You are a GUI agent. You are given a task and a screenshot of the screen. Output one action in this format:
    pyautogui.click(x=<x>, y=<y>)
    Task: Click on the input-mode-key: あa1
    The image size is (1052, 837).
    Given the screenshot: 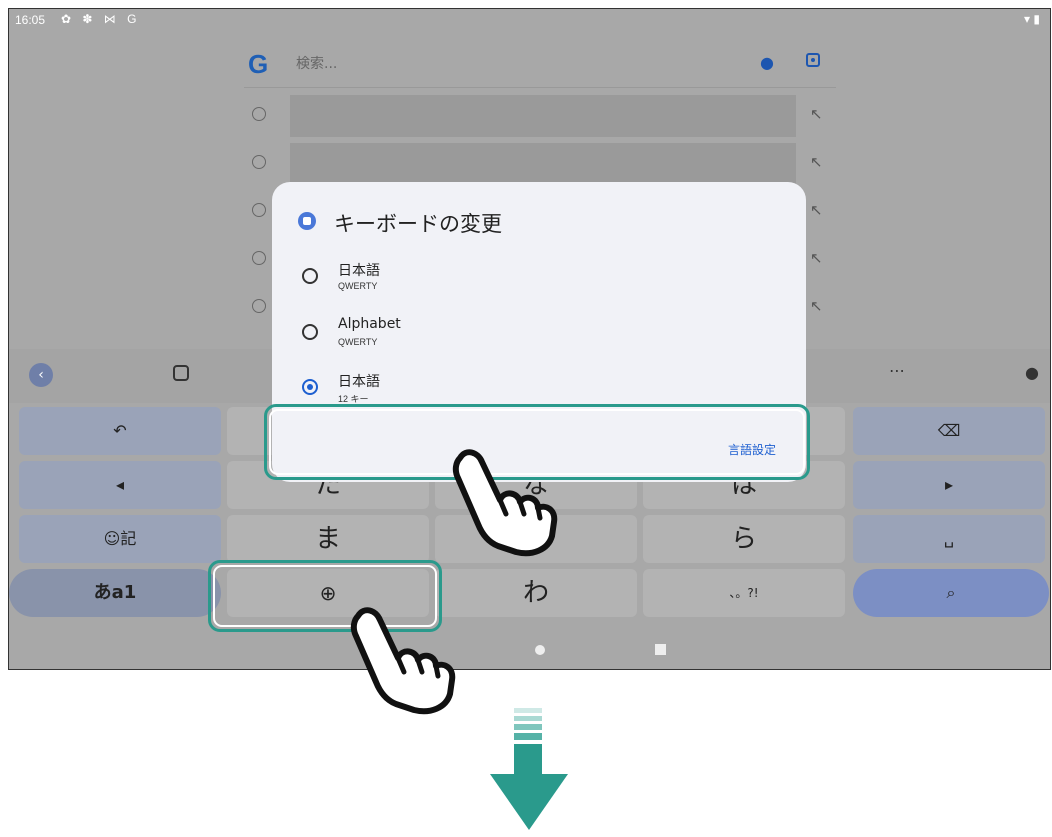 What is the action you would take?
    pyautogui.click(x=115, y=593)
    